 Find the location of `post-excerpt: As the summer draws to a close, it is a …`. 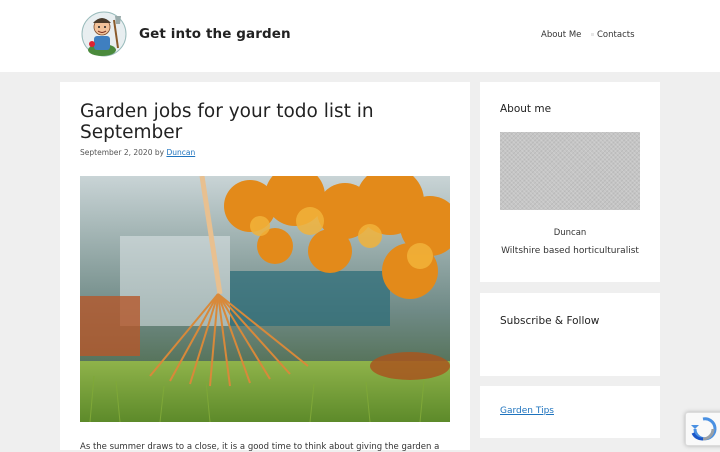

post-excerpt: As the summer draws to a close, it is a … is located at coordinates (260, 447).